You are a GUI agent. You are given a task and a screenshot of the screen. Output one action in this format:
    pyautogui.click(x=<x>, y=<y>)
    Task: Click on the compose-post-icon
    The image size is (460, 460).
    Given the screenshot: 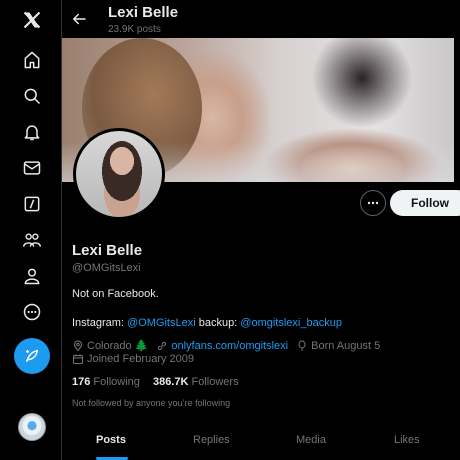 What is the action you would take?
    pyautogui.click(x=32, y=356)
    